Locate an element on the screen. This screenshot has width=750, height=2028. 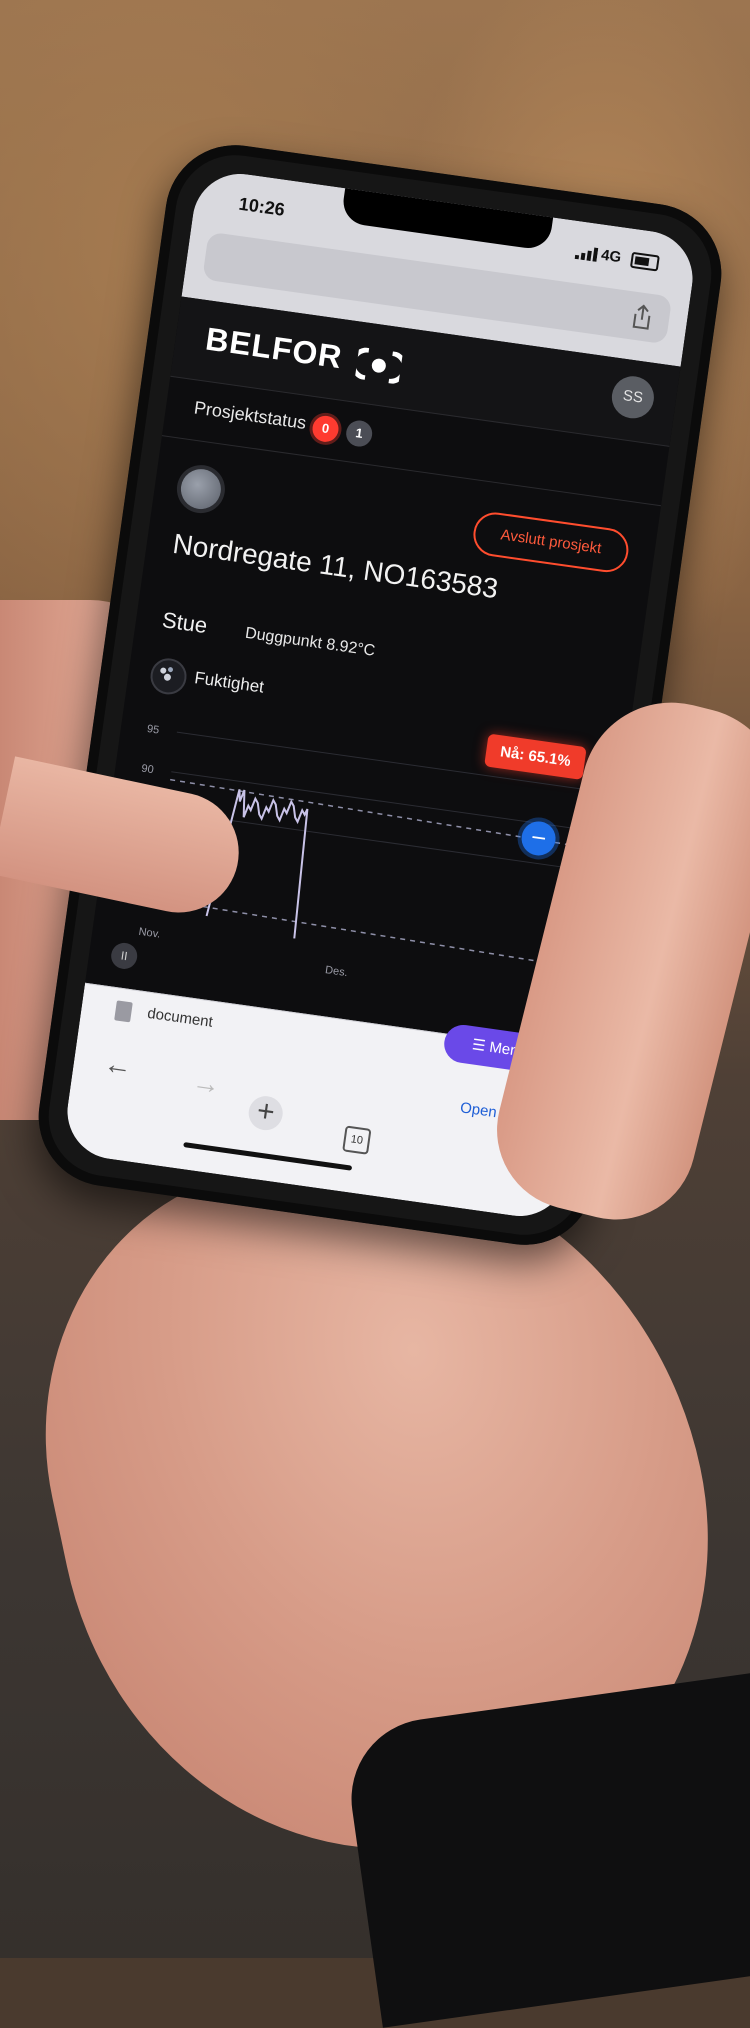
logo-mark-icon is located at coordinates (379, 365).